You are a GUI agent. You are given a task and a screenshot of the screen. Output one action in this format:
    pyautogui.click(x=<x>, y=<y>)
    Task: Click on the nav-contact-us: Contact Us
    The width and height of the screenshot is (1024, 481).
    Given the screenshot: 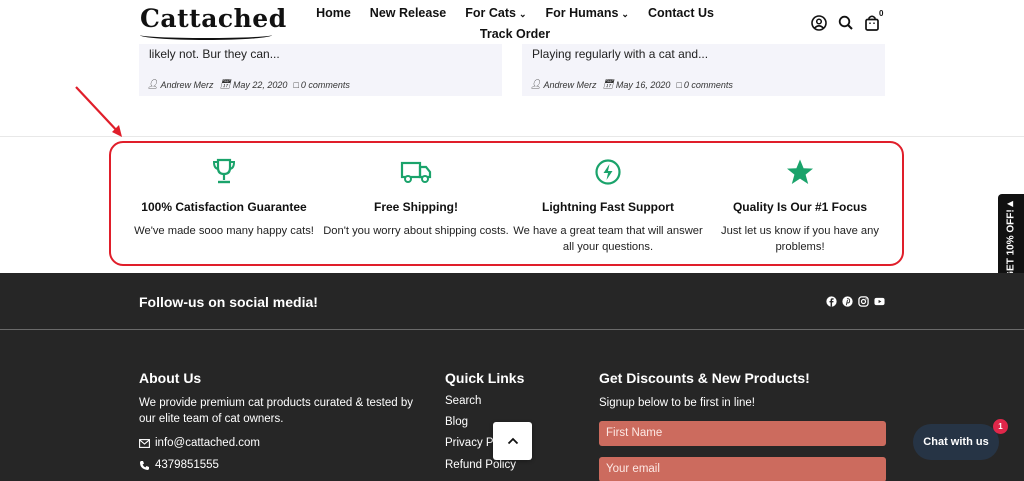 What is the action you would take?
    pyautogui.click(x=681, y=13)
    